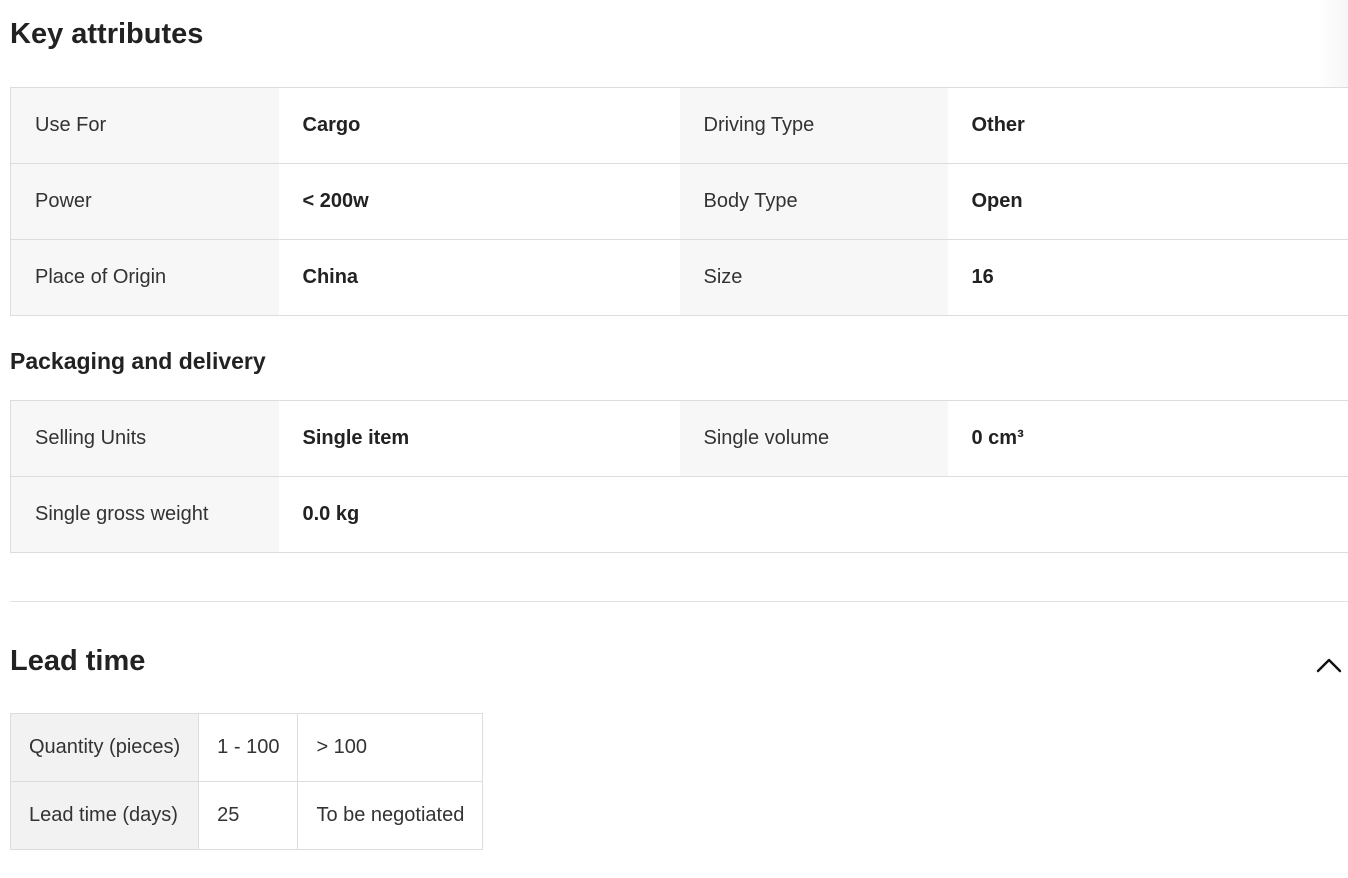 The image size is (1348, 878). Describe the element at coordinates (1147, 201) in the screenshot. I see `attribute-value: Open` at that location.